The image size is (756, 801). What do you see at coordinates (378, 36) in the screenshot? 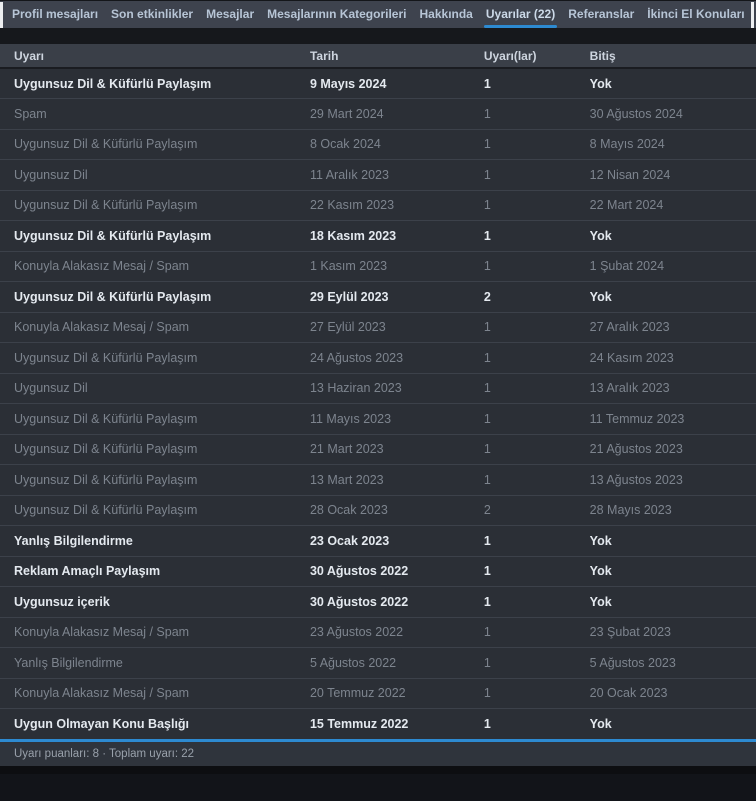
I see `page-background-gap` at bounding box center [378, 36].